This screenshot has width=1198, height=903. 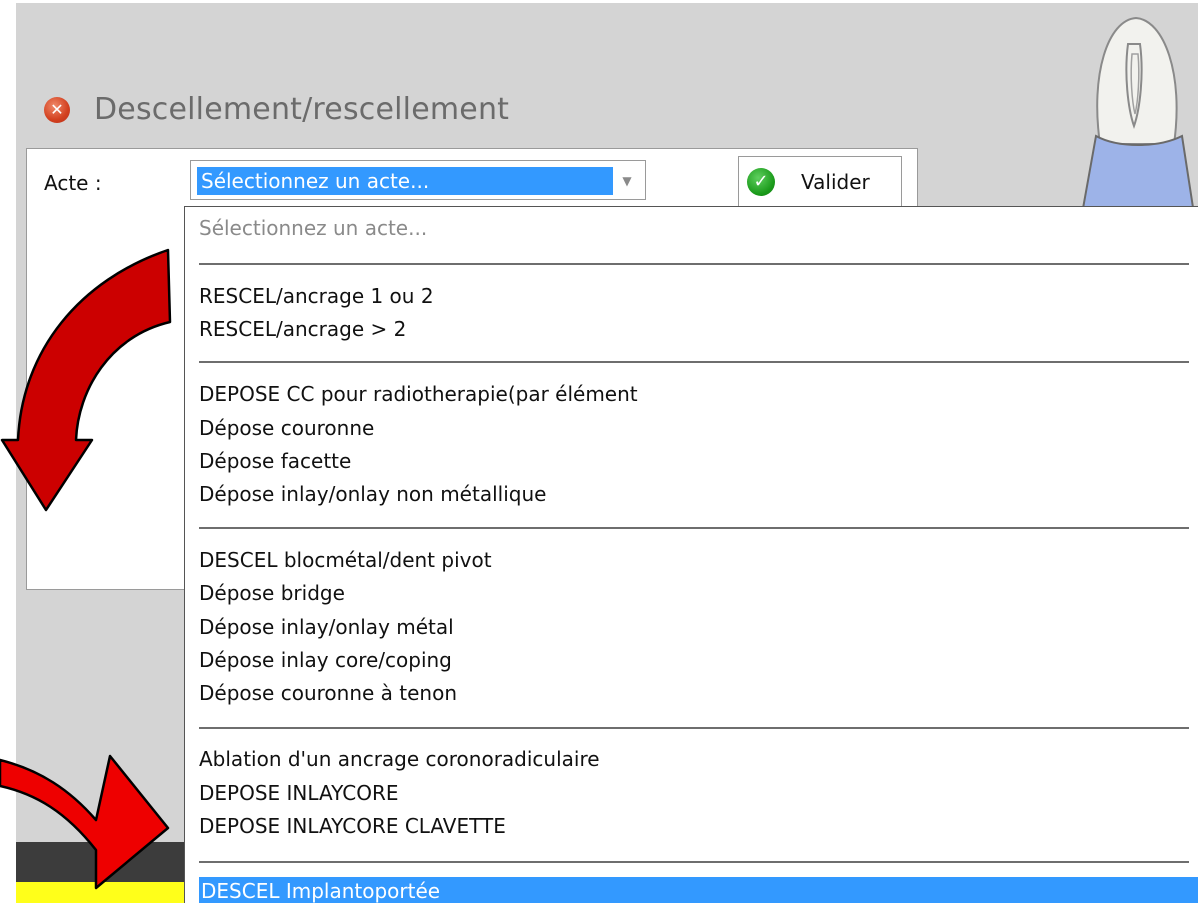 What do you see at coordinates (835, 182) in the screenshot?
I see `validate-label: Valider` at bounding box center [835, 182].